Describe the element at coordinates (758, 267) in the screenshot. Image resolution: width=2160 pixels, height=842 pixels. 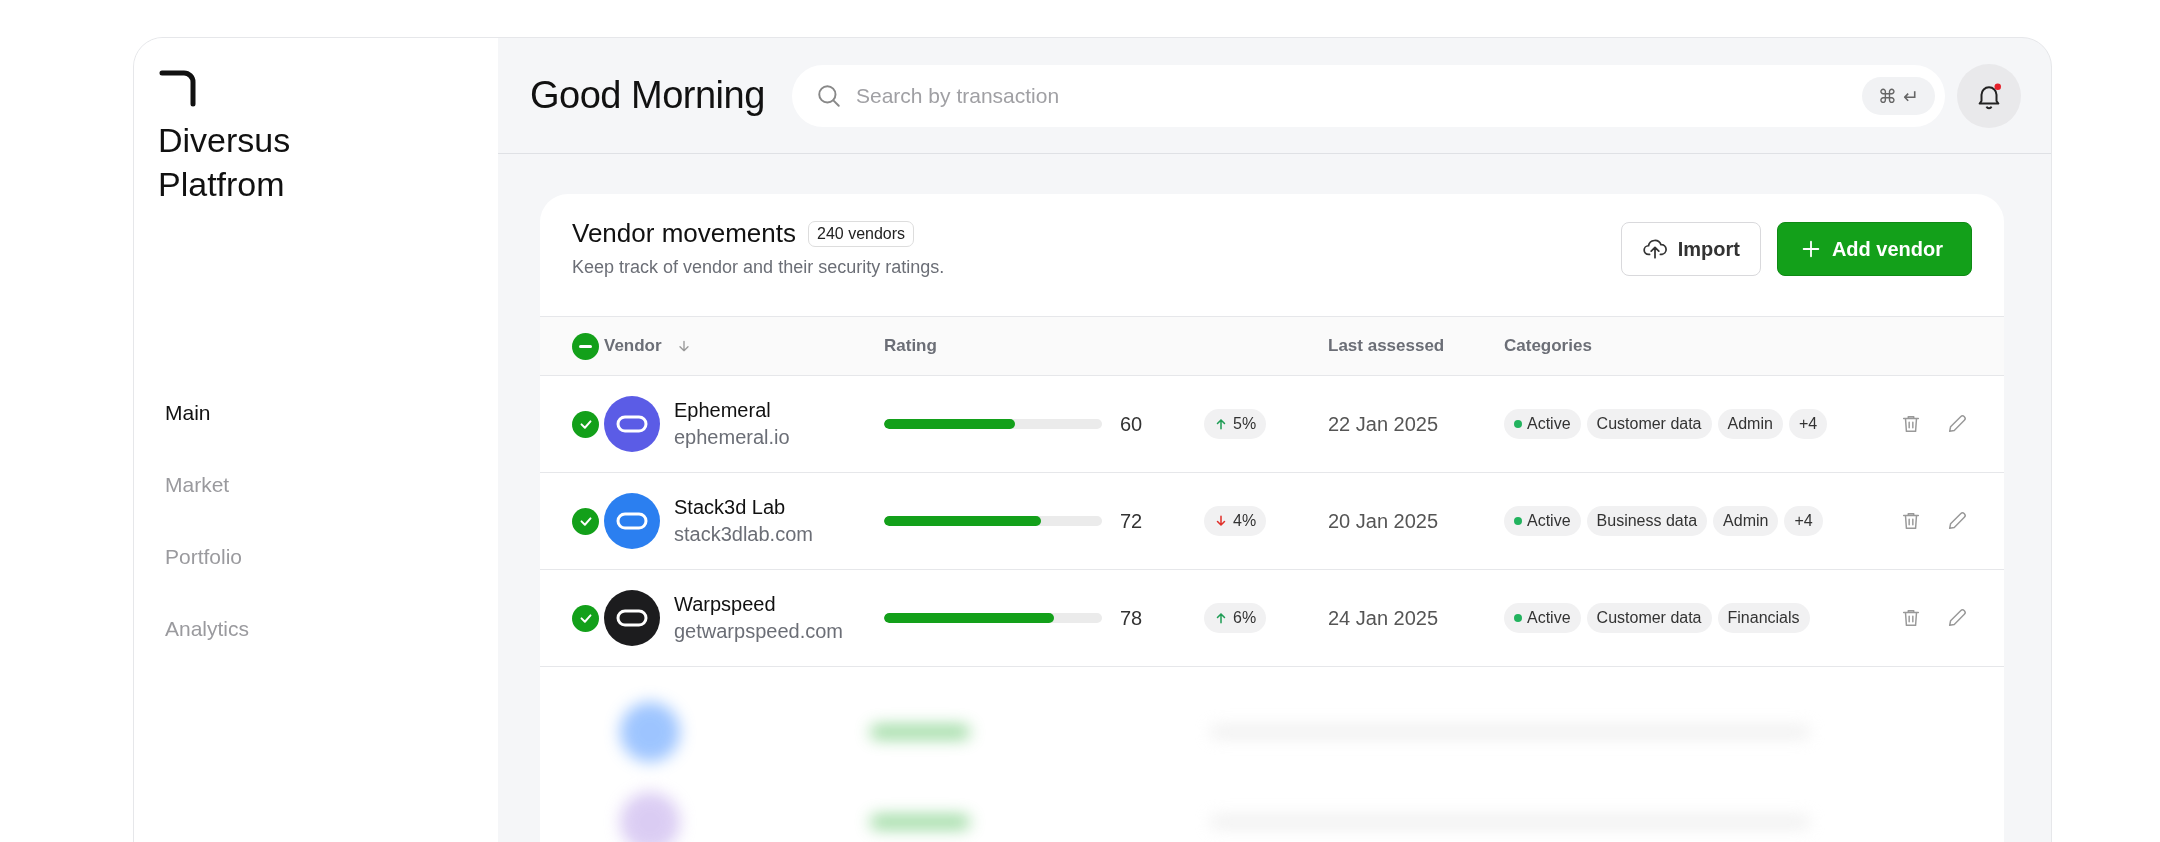
I see `card-subtitle: Keep track of vendor and their security ratings.` at that location.